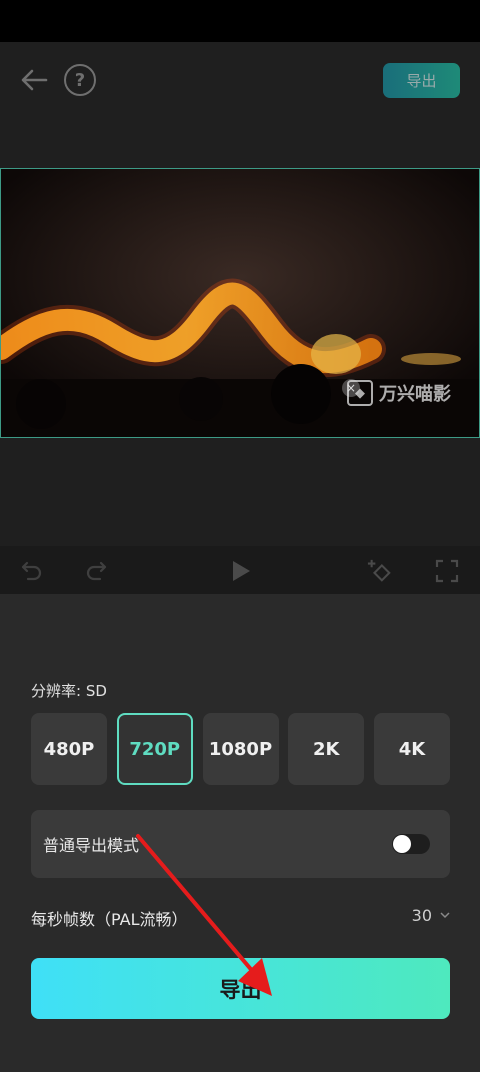  I want to click on back-arrow-icon, so click(34, 80).